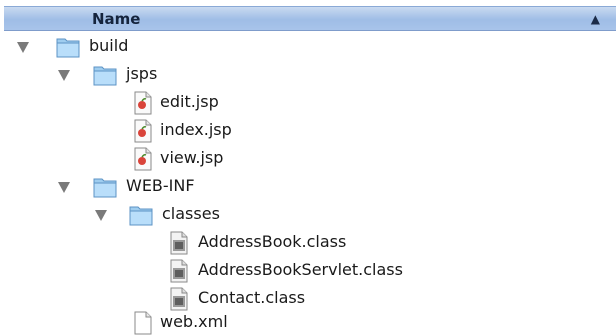 The image size is (616, 335). Describe the element at coordinates (308, 322) in the screenshot. I see `tree-row-web-xml: web.xml` at that location.